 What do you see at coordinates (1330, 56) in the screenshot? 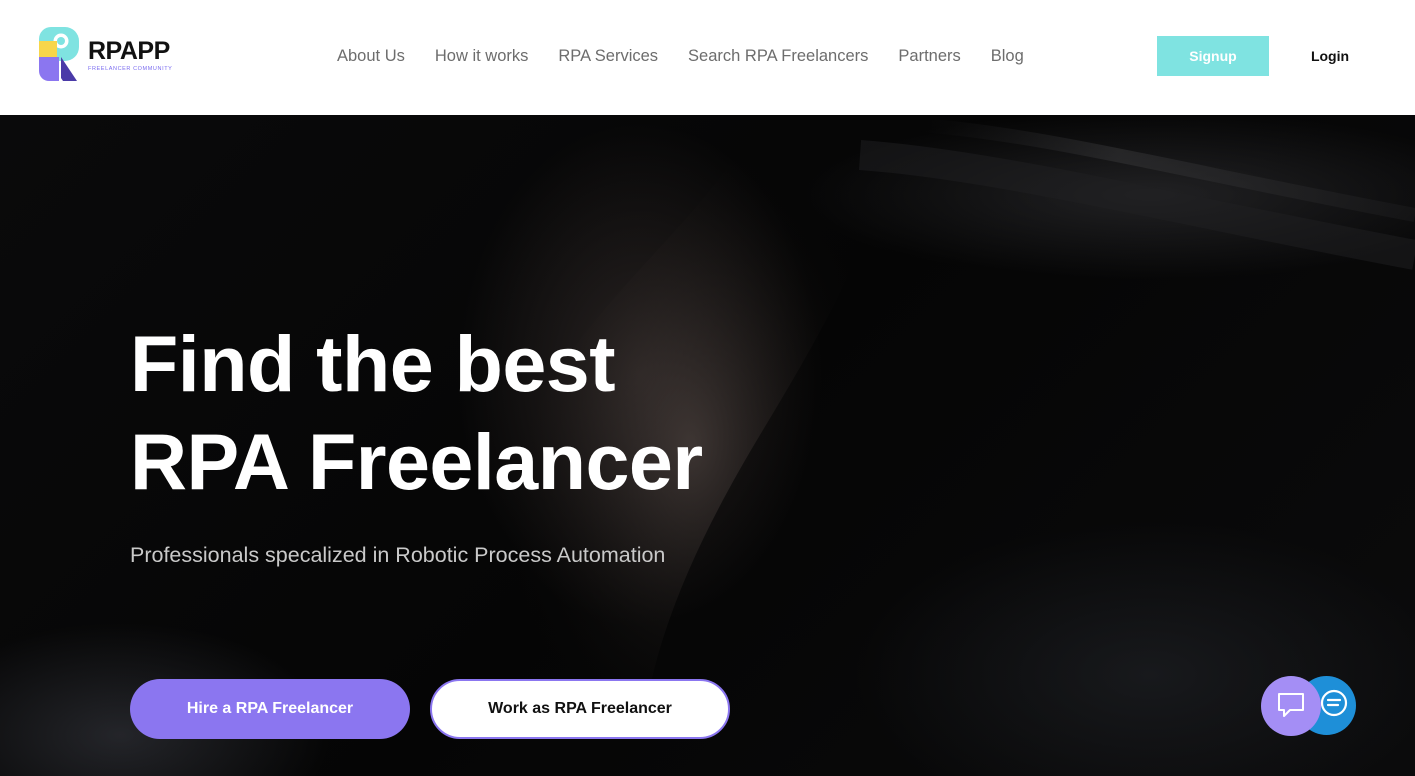
I see `login-button: Login` at bounding box center [1330, 56].